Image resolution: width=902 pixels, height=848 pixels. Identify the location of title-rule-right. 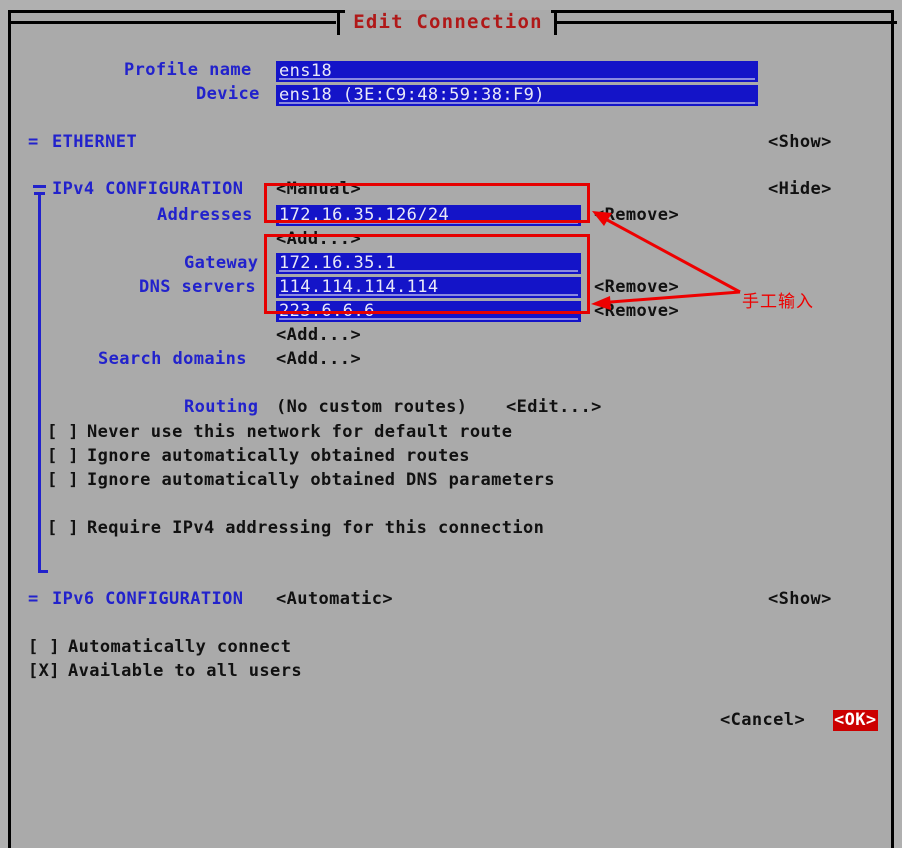
(727, 22).